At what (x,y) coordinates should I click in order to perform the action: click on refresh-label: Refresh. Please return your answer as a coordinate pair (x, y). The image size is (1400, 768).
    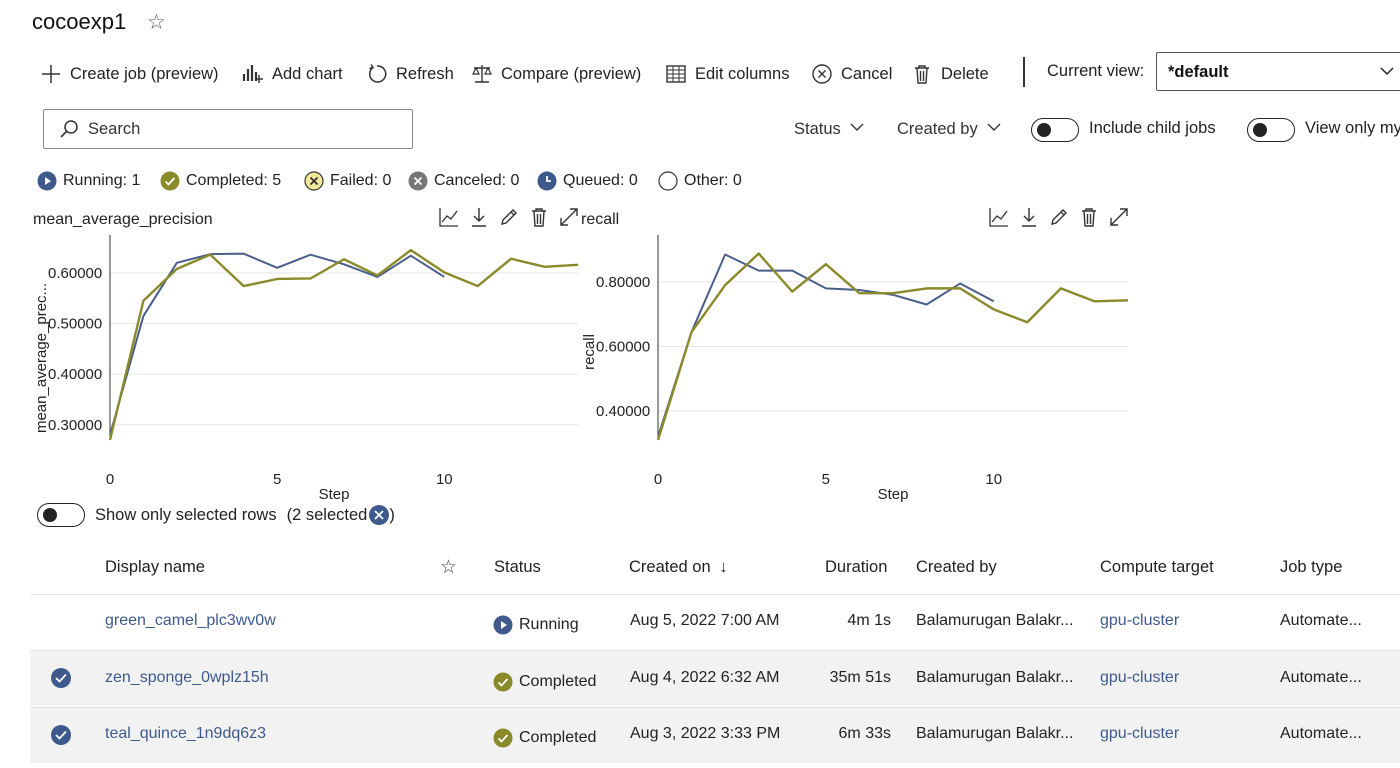
    Looking at the image, I should click on (425, 73).